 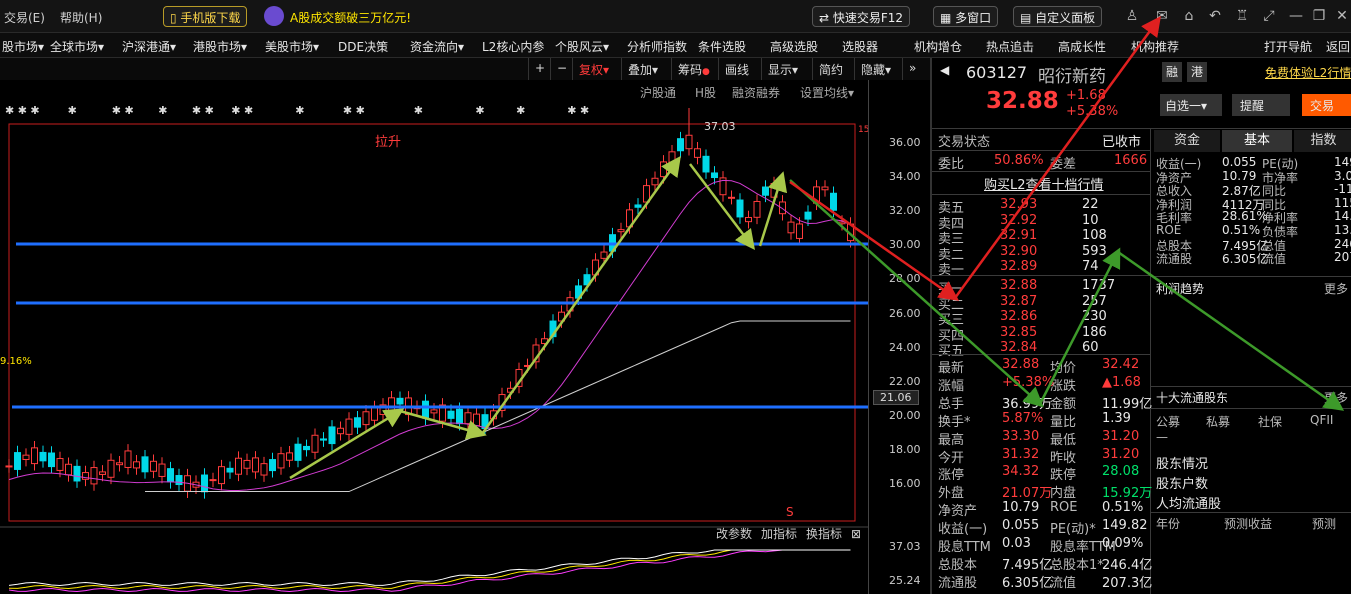 I want to click on arrow-green-long, so click(x=916, y=293).